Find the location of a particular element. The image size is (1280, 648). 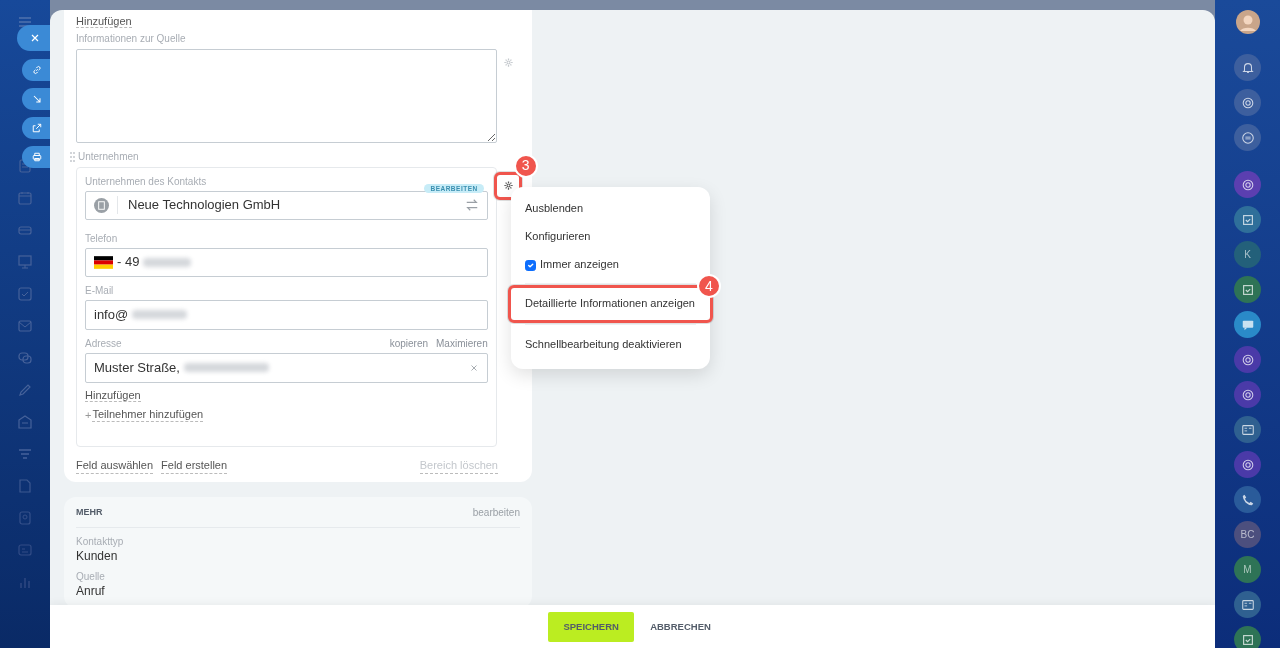

field-value: - 49 is located at coordinates (128, 262).